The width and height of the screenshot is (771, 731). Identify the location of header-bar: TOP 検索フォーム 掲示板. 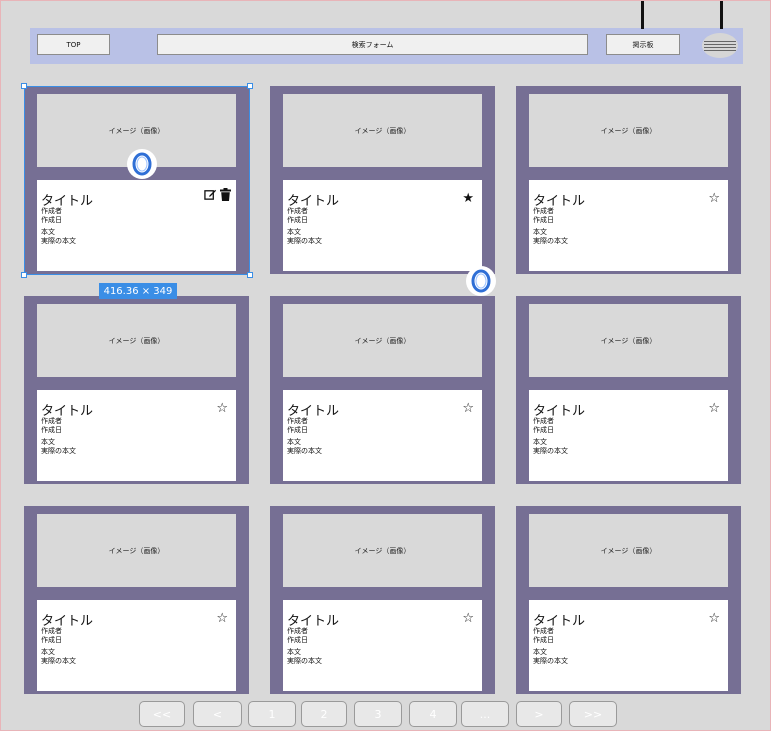
(386, 46).